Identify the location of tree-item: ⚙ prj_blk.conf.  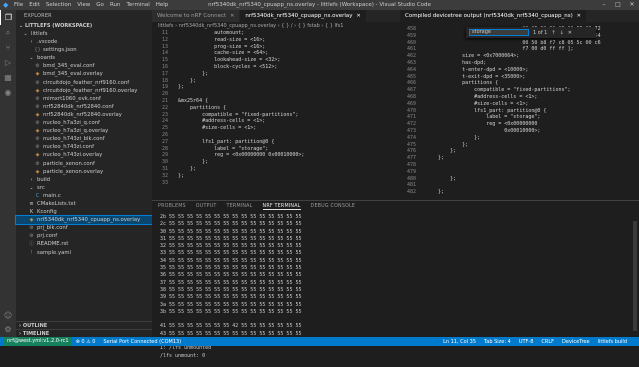
(84, 228).